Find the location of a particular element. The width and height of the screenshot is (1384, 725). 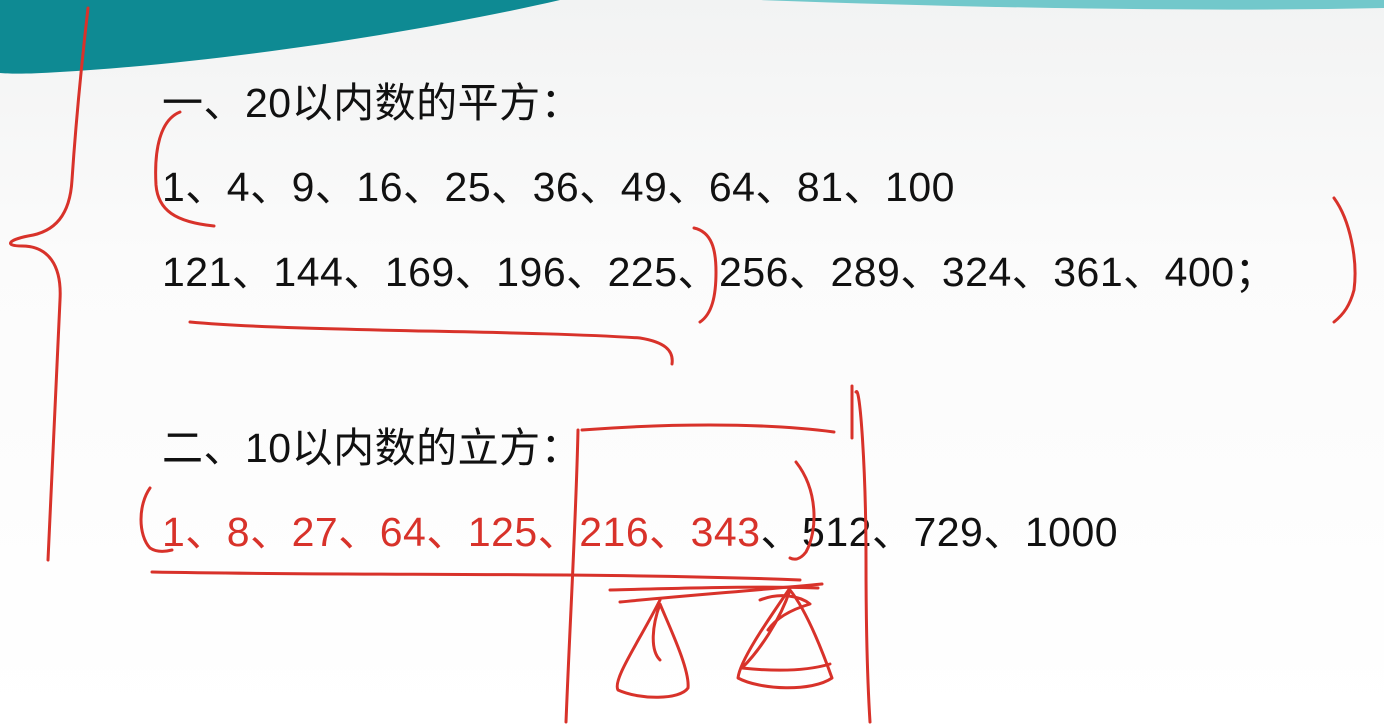

header-light-wave is located at coordinates (1072, 5).